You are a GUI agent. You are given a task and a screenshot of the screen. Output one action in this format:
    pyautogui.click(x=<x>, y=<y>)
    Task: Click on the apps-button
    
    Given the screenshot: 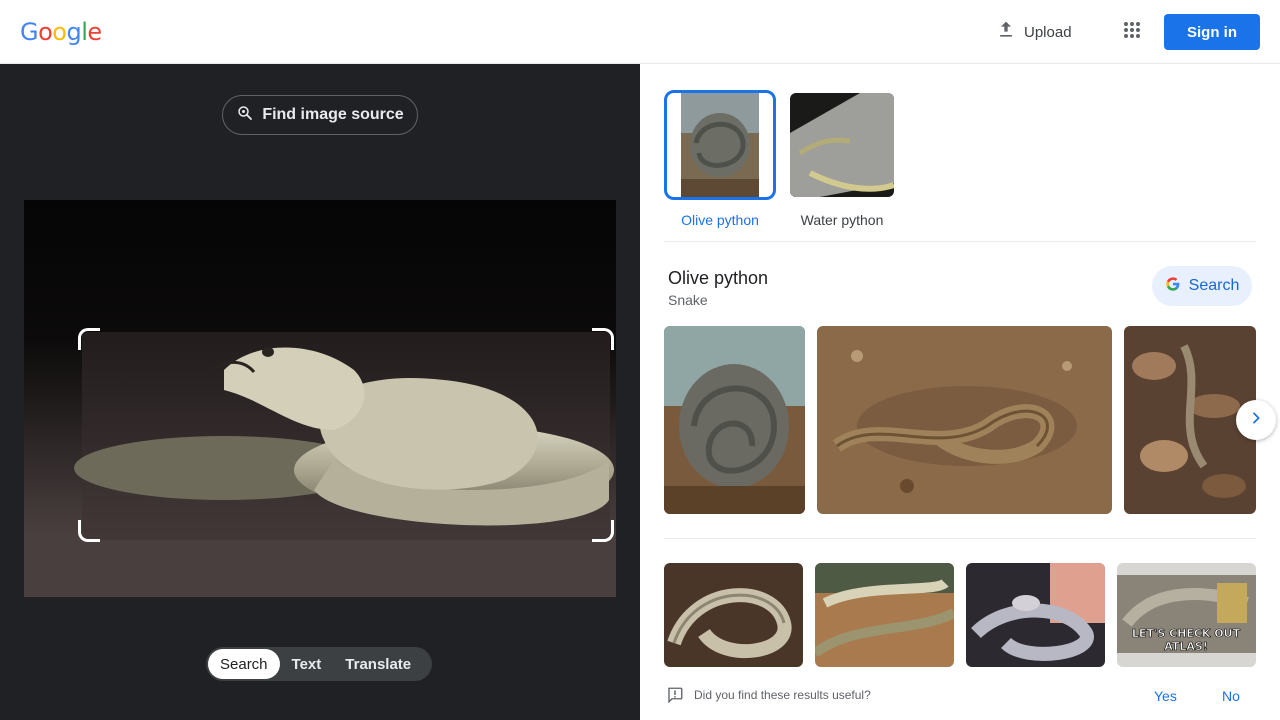 What is the action you would take?
    pyautogui.click(x=1132, y=32)
    